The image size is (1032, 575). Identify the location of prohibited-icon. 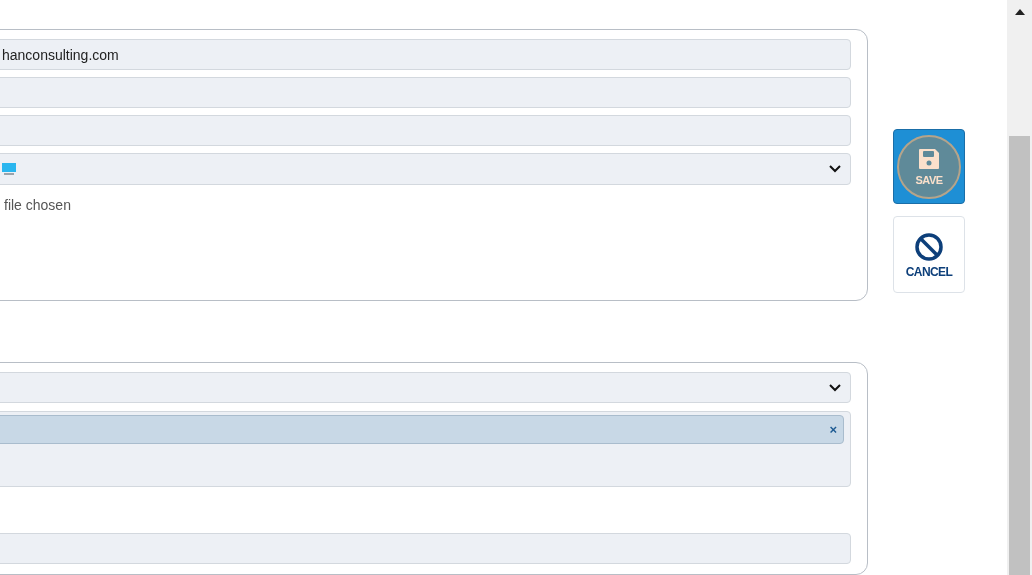
(929, 246).